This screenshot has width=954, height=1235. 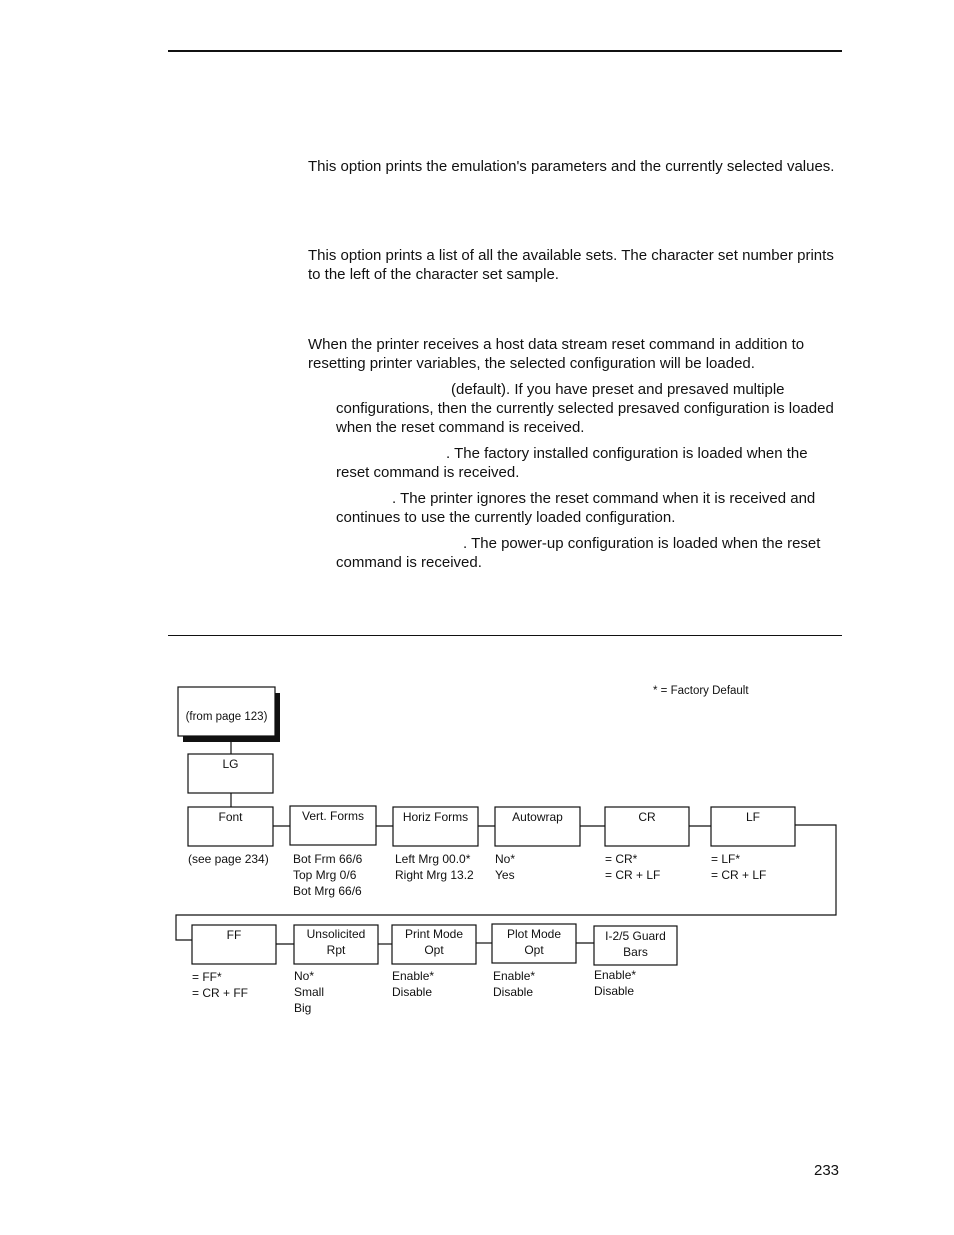 What do you see at coordinates (435, 817) in the screenshot?
I see `horiz-forms-box-label: Horiz Forms` at bounding box center [435, 817].